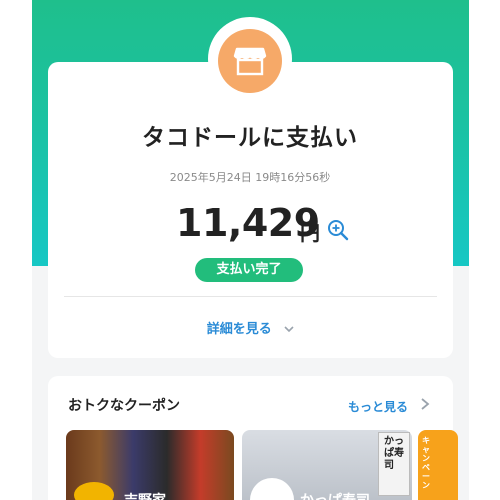  Describe the element at coordinates (338, 232) in the screenshot. I see `zoom-in-icon` at that location.